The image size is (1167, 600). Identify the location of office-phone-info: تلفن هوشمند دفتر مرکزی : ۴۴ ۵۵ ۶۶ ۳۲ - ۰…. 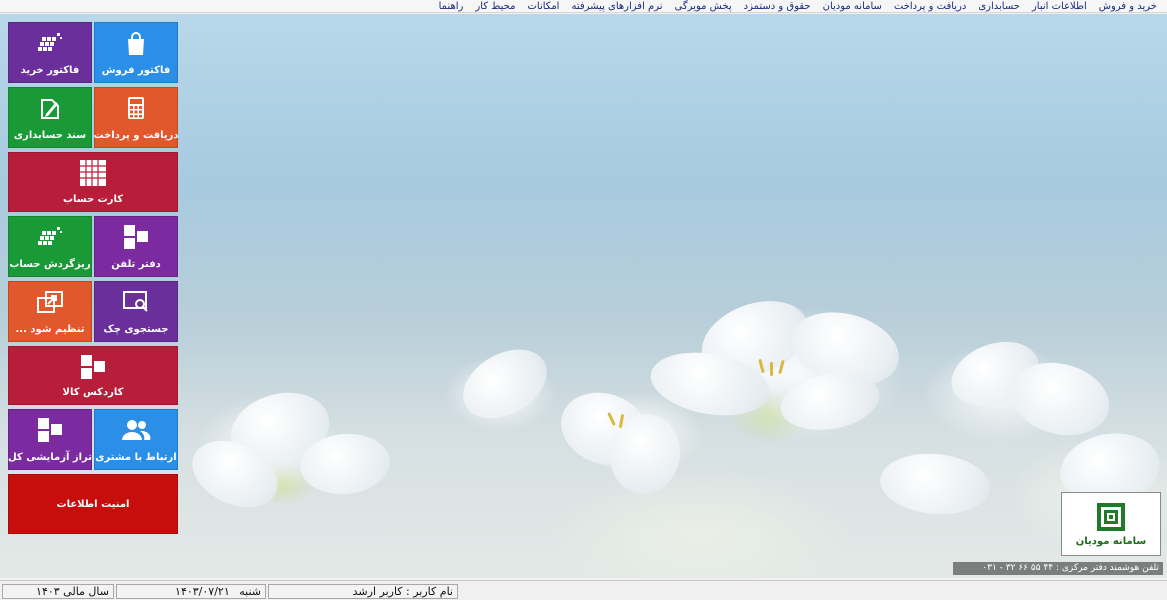
(1058, 568).